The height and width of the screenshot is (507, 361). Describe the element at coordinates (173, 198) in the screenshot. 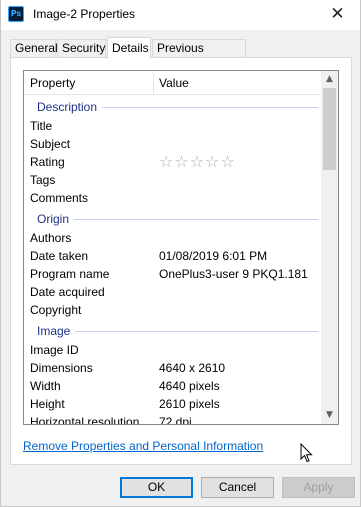

I see `list-item: Comments` at that location.